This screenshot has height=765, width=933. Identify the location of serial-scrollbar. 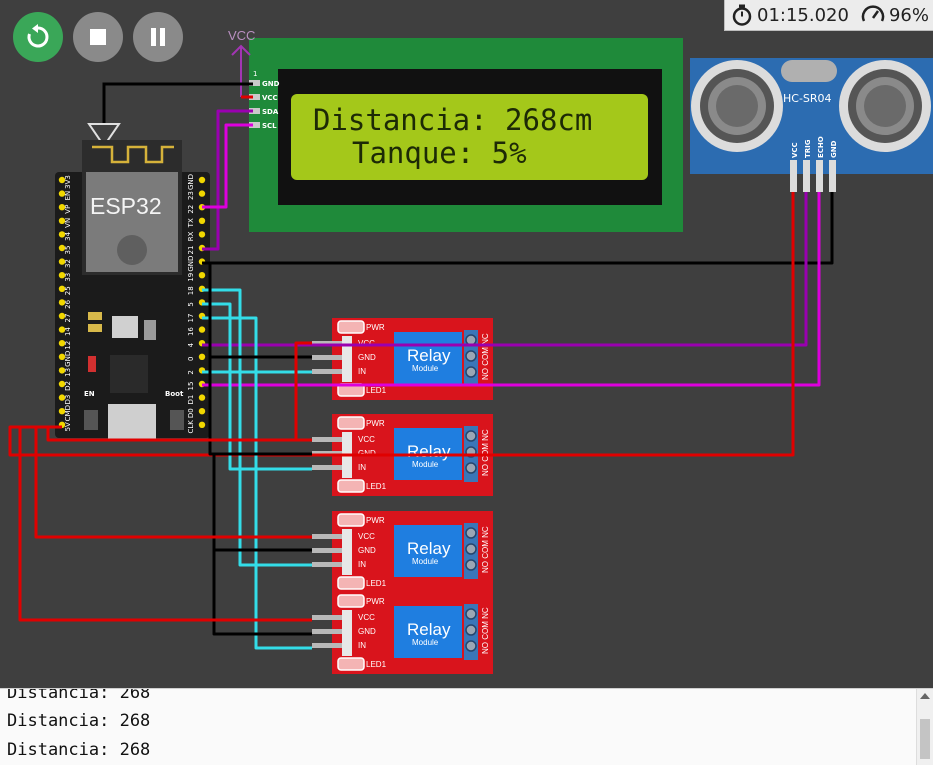
(924, 727).